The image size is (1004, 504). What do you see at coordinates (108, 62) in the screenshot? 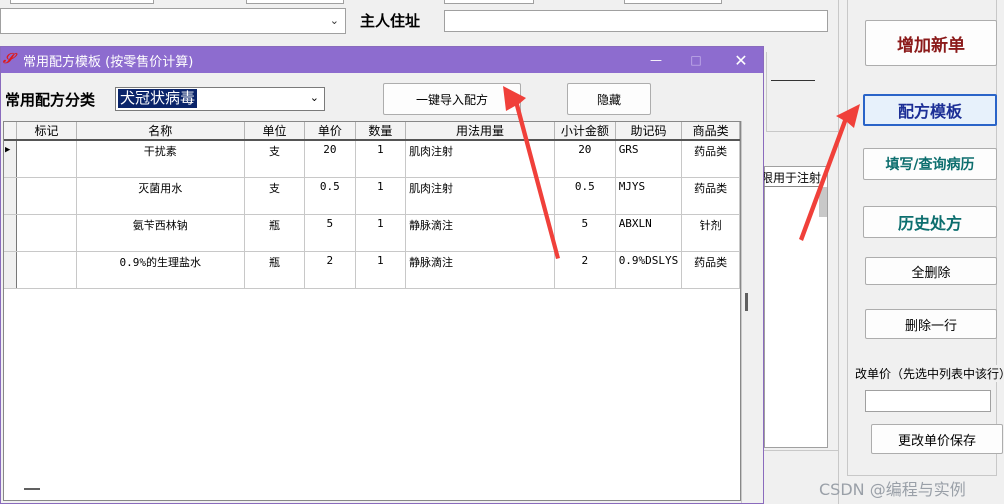
I see `dialog-title: 常用配方模板 (按零售价计算)` at bounding box center [108, 62].